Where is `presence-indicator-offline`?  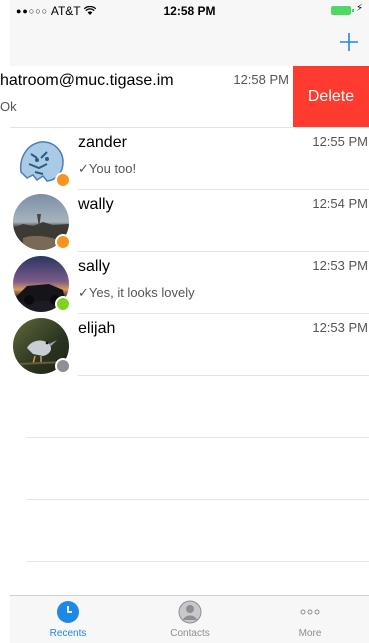 presence-indicator-offline is located at coordinates (63, 366).